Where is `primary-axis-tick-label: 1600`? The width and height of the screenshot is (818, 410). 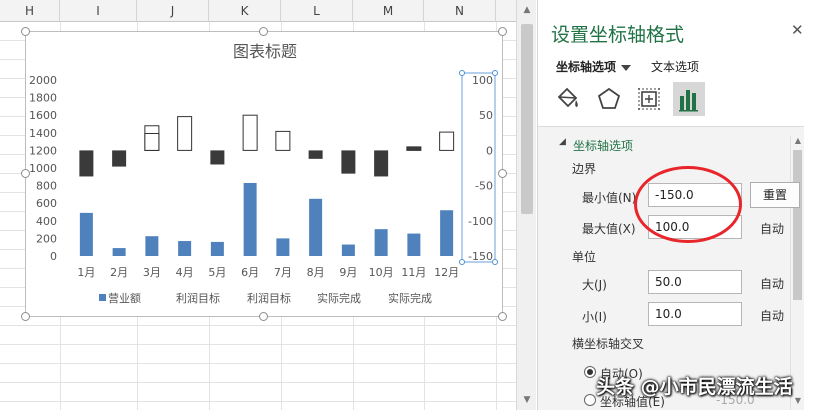
primary-axis-tick-label: 1600 is located at coordinates (43, 115).